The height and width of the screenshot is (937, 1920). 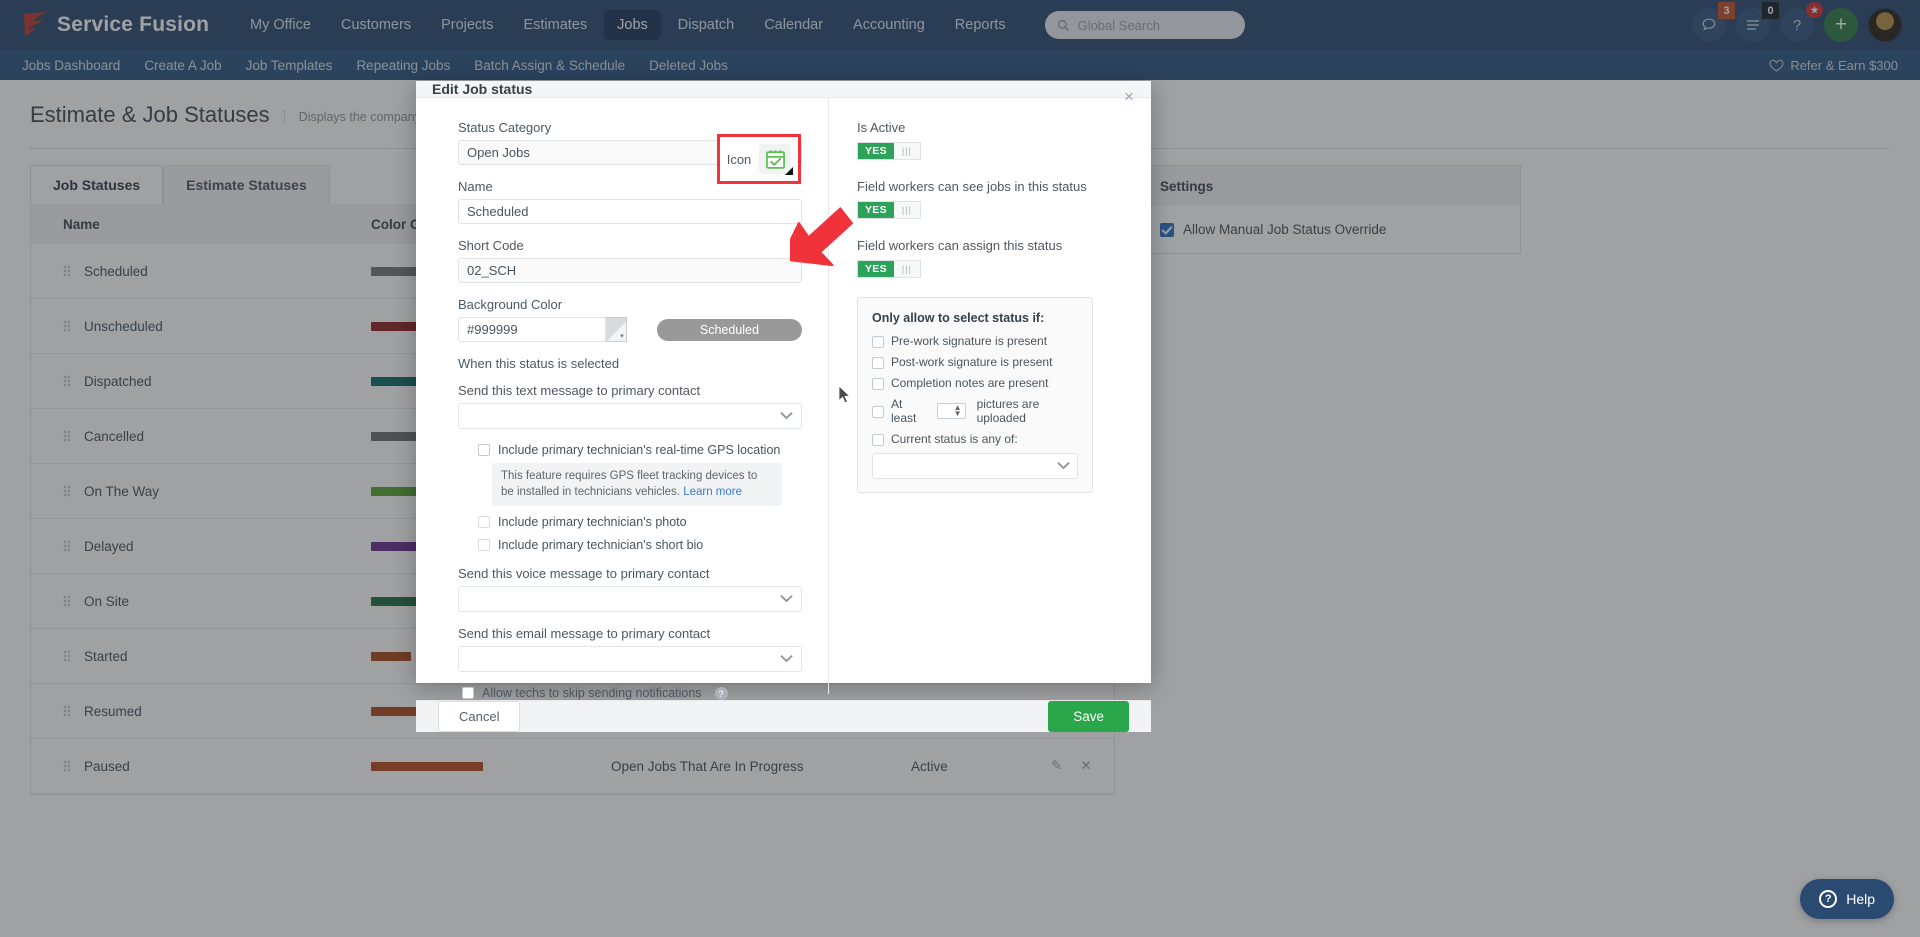 What do you see at coordinates (957, 410) in the screenshot?
I see `stepper-arrows-icon: ▲ ▼` at bounding box center [957, 410].